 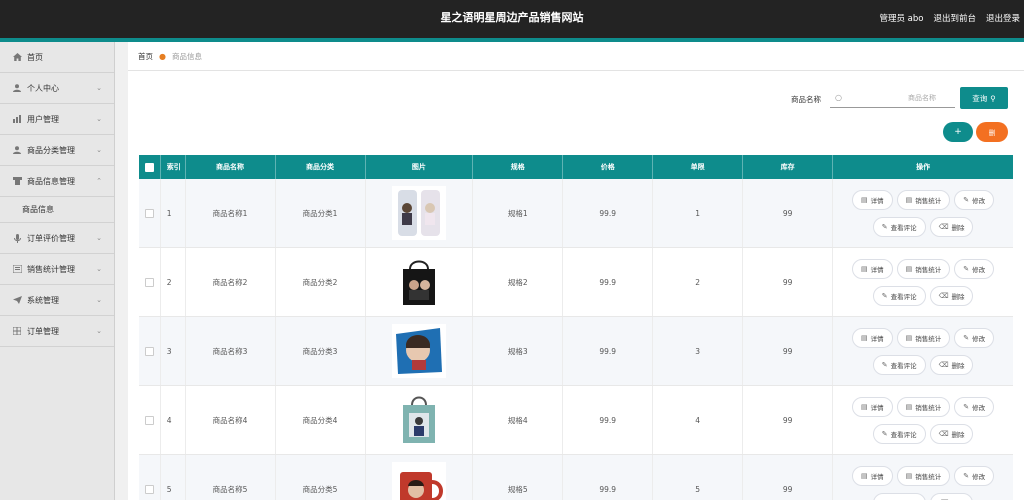 What do you see at coordinates (57, 300) in the screenshot?
I see `sidebar-item-system-management: 系统管理 ⌄` at bounding box center [57, 300].